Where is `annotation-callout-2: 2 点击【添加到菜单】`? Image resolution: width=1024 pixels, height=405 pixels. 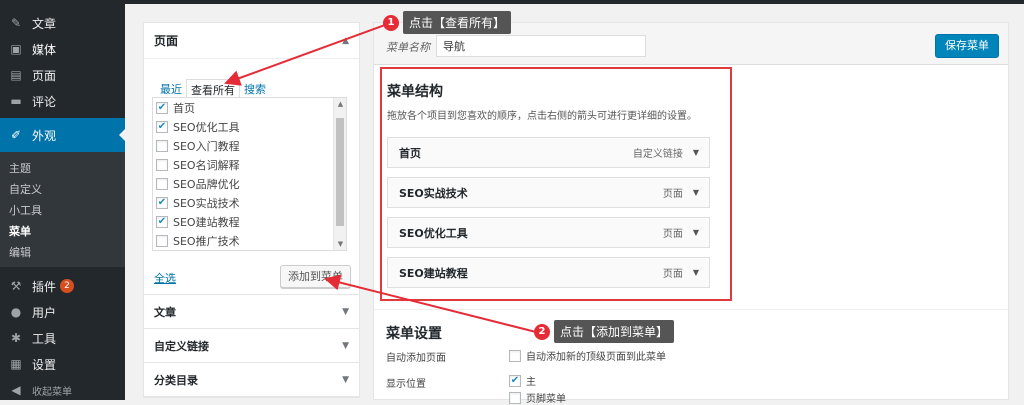 annotation-callout-2: 2 点击【添加到菜单】 is located at coordinates (604, 331).